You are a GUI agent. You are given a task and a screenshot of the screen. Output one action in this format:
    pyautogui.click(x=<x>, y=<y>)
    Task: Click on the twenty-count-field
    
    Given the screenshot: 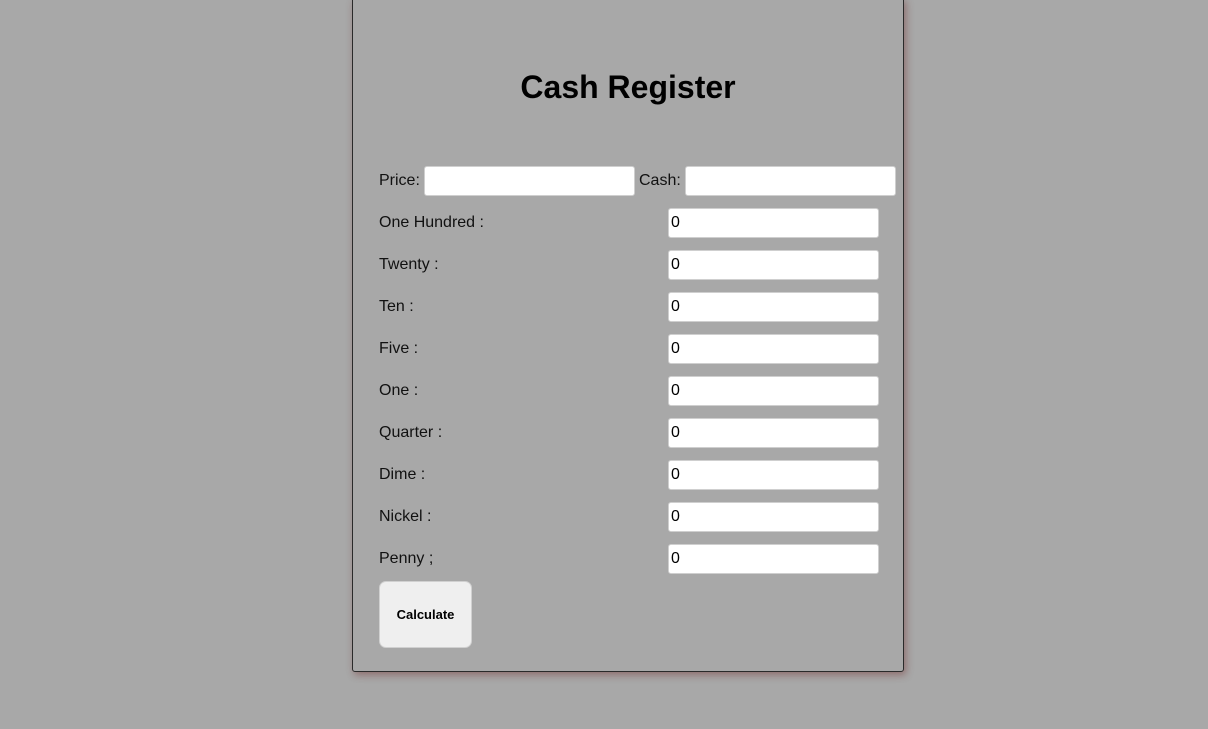 What is the action you would take?
    pyautogui.click(x=773, y=265)
    